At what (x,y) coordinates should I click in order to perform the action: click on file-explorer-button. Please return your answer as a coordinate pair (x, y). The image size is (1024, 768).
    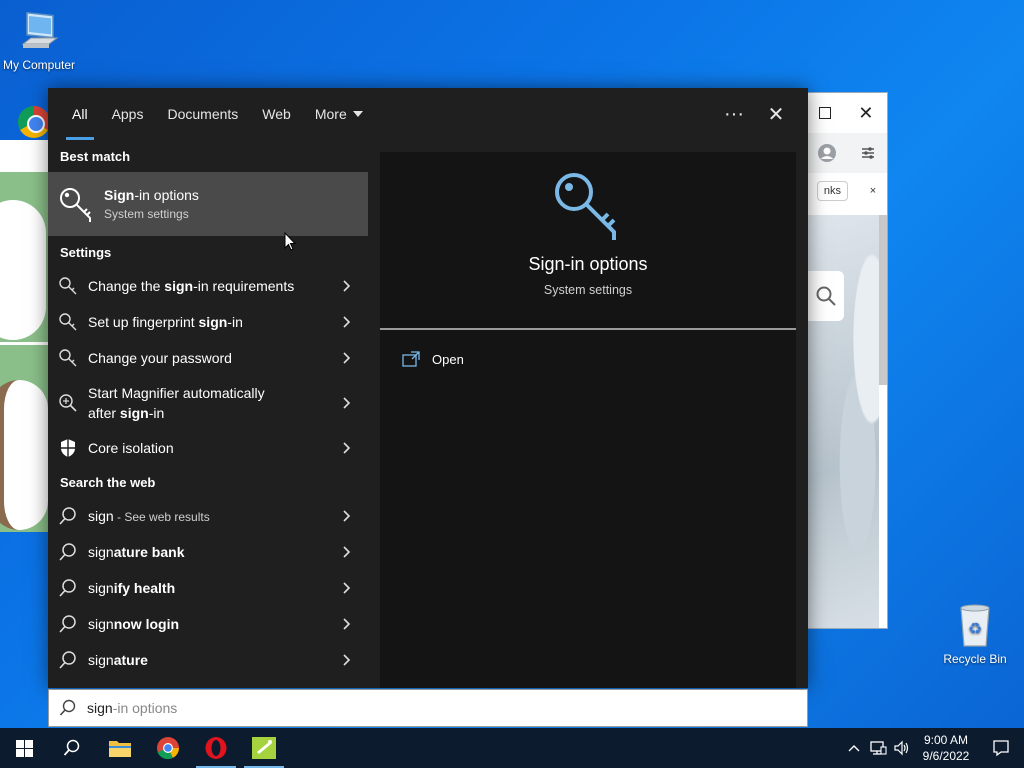
    Looking at the image, I should click on (120, 748).